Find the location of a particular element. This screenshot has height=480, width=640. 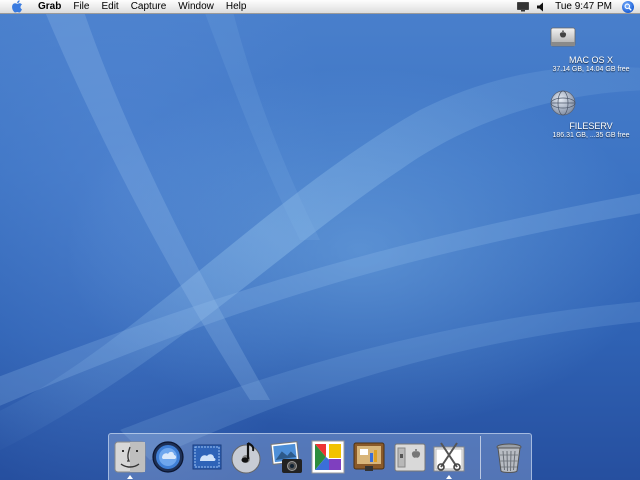

apple-menu-button is located at coordinates (17, 7).